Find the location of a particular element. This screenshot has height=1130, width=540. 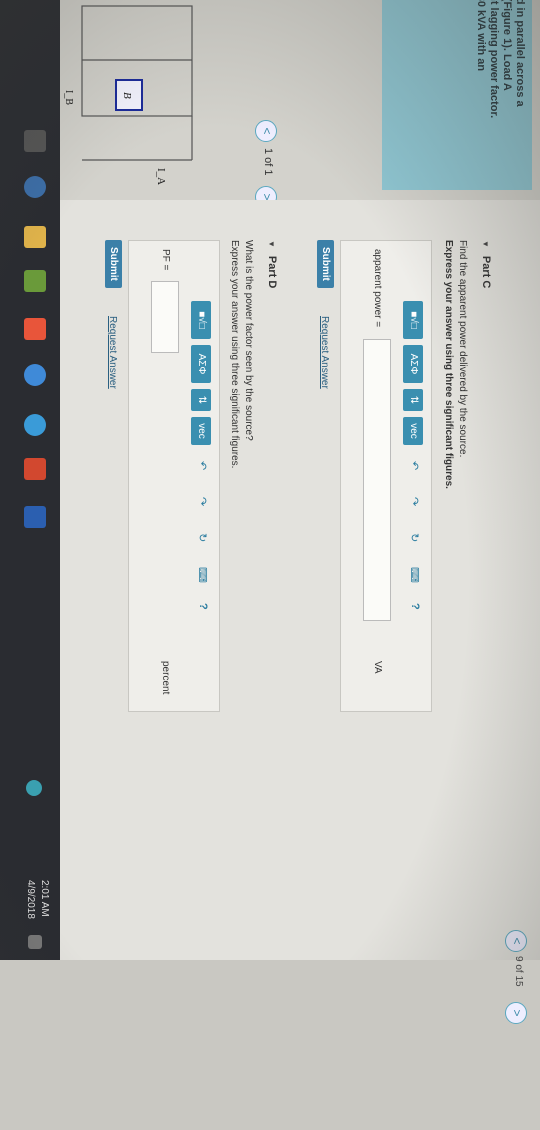

tray-date: 4/9/2018 is located at coordinates (30, 899).